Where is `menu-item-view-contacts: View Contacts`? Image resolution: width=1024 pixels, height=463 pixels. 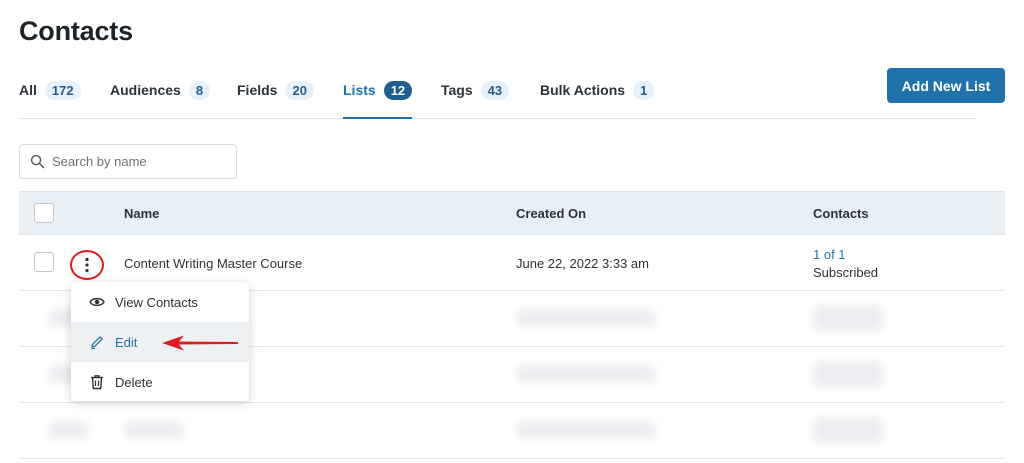 menu-item-view-contacts: View Contacts is located at coordinates (160, 302).